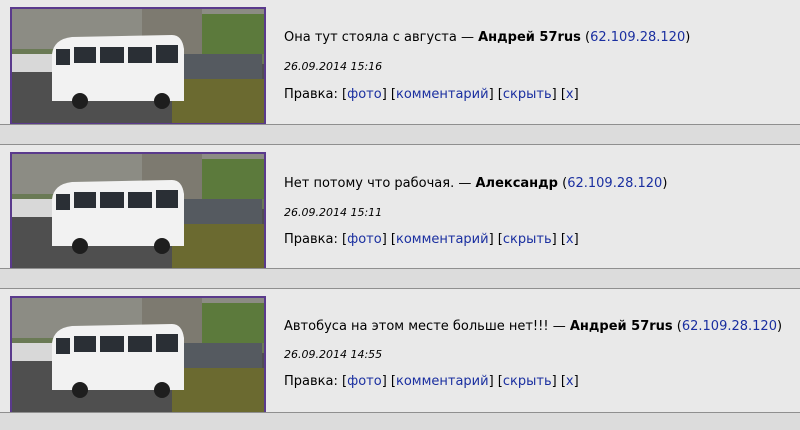  I want to click on comment-date: 26.09.2014 15:16, so click(333, 66).